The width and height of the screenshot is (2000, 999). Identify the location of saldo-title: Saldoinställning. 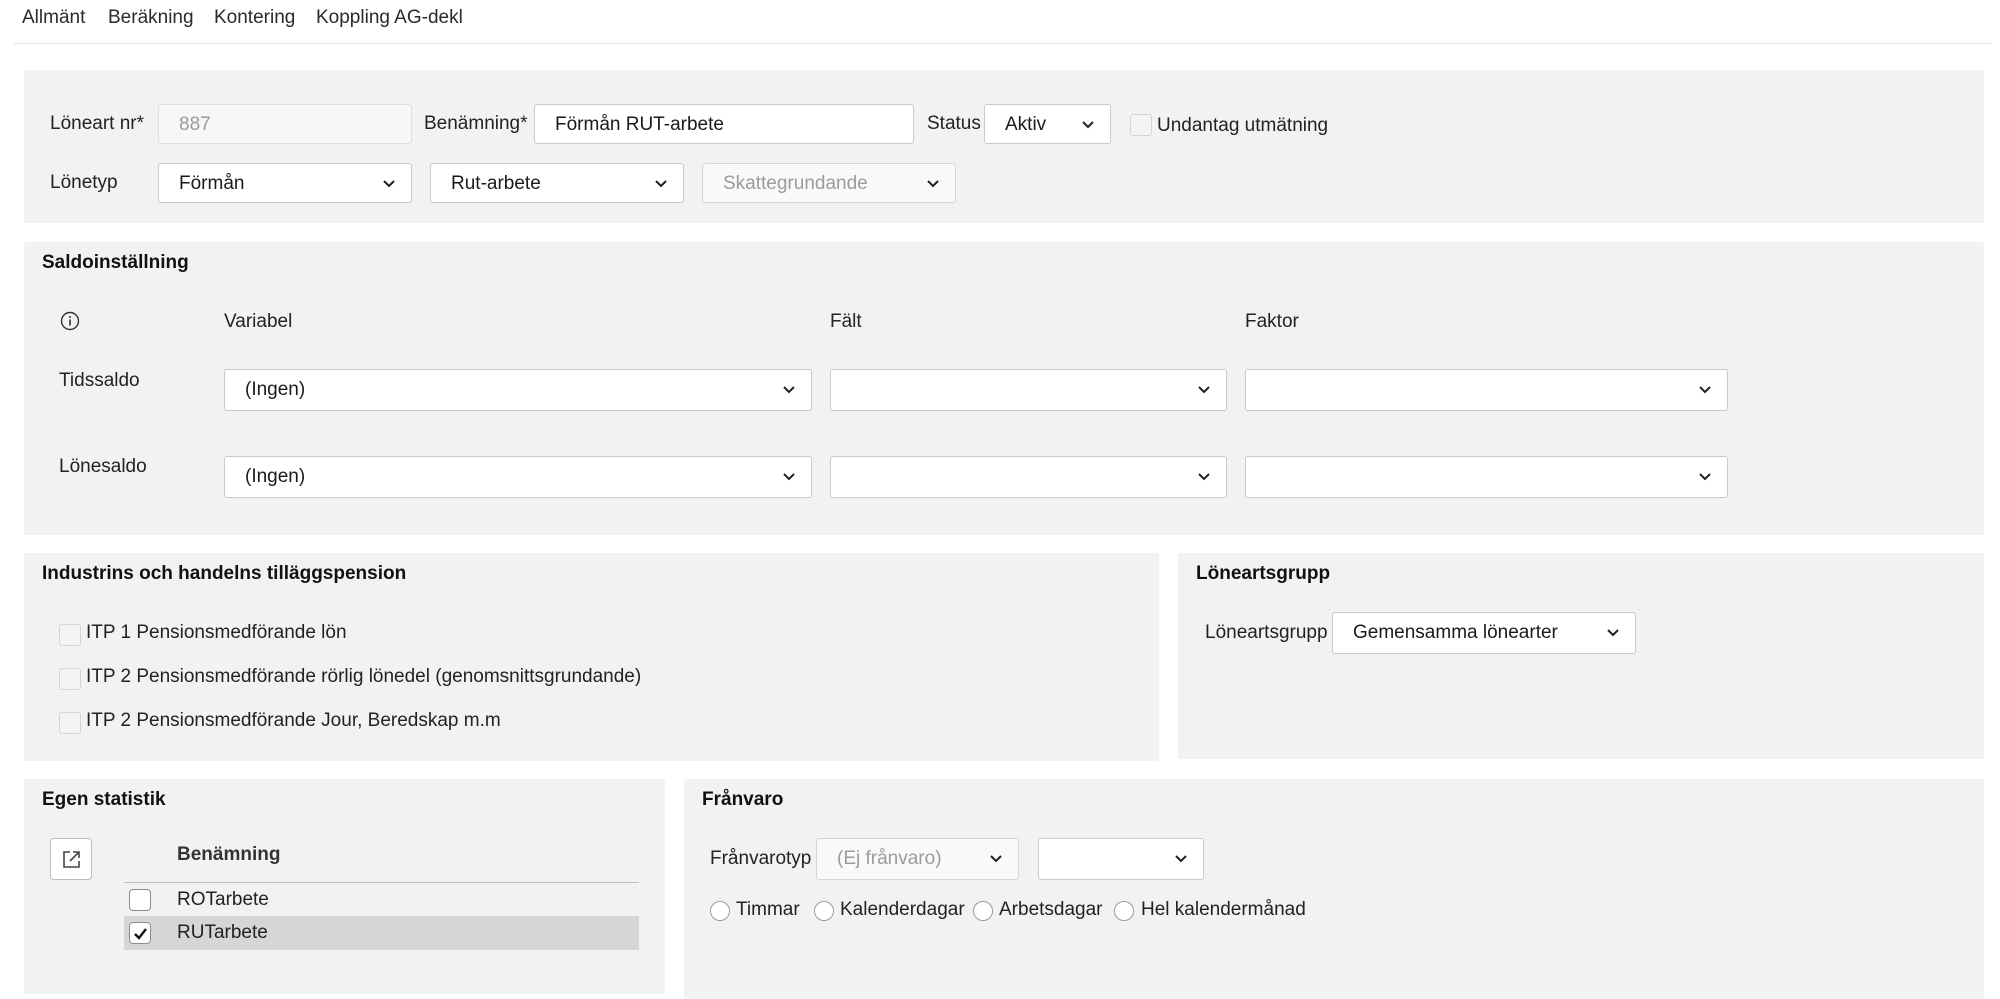
(115, 262).